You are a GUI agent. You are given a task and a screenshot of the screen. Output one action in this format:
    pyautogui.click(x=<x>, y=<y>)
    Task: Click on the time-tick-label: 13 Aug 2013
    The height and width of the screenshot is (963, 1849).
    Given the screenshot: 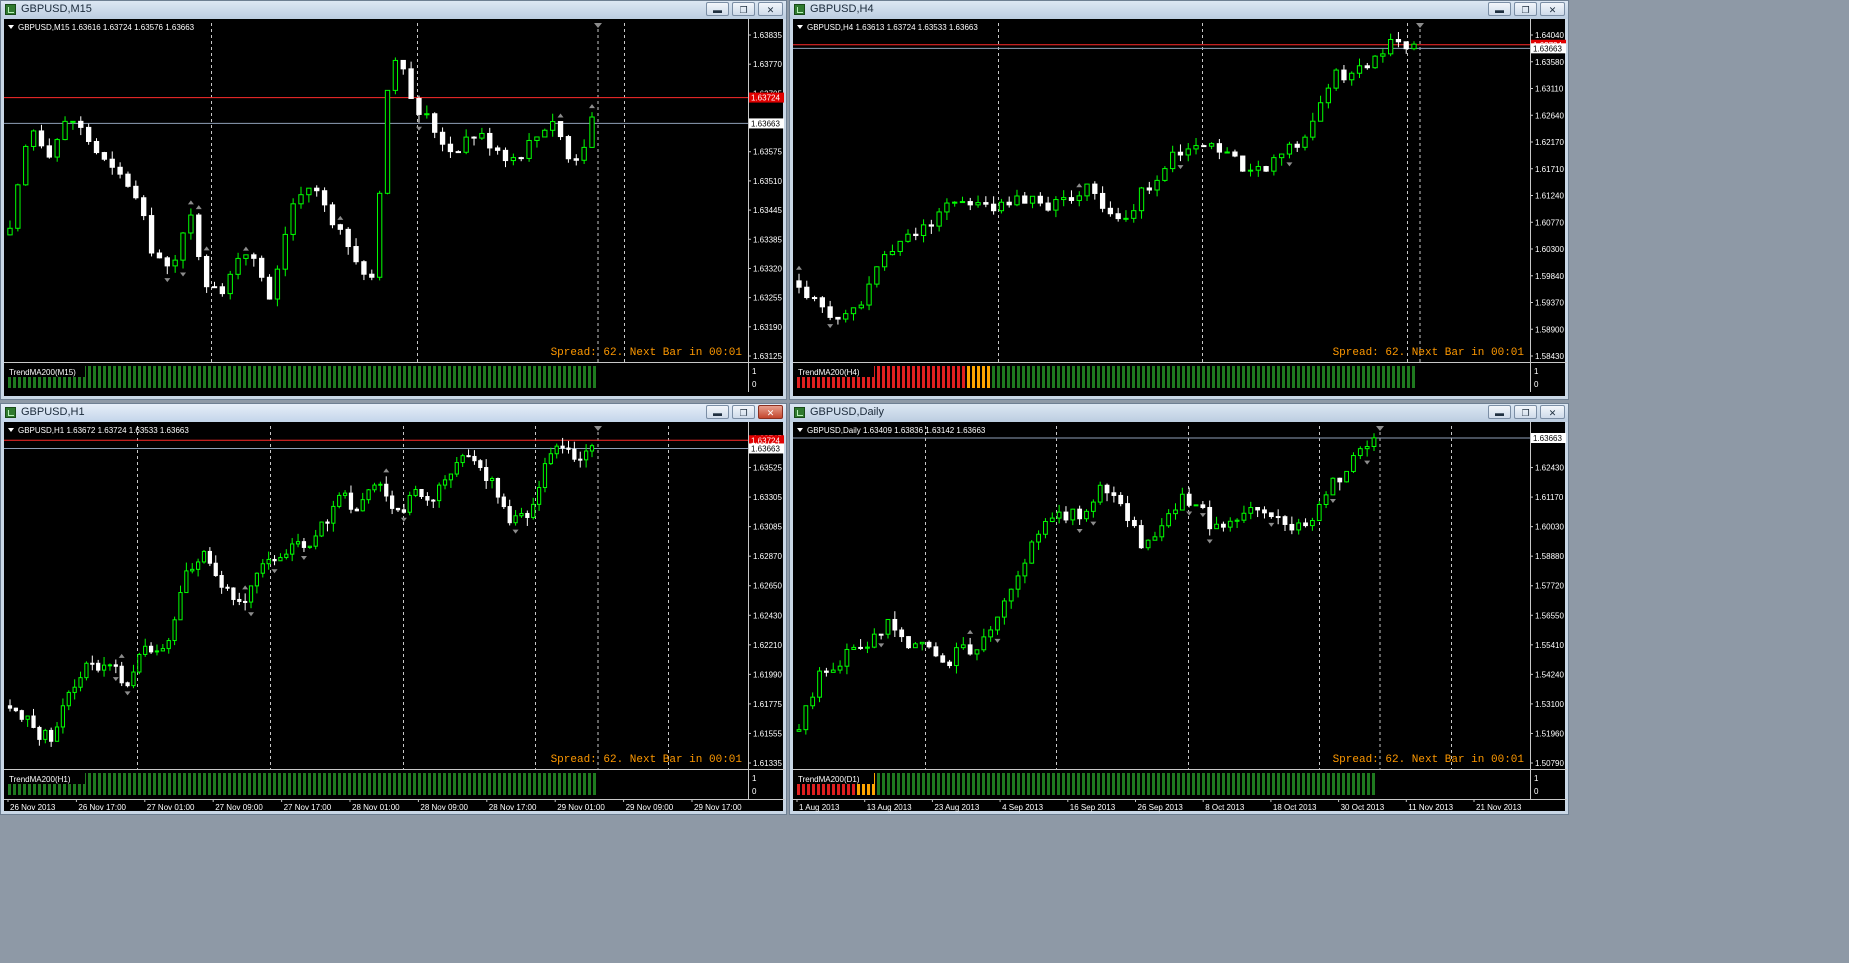 What is the action you would take?
    pyautogui.click(x=889, y=807)
    